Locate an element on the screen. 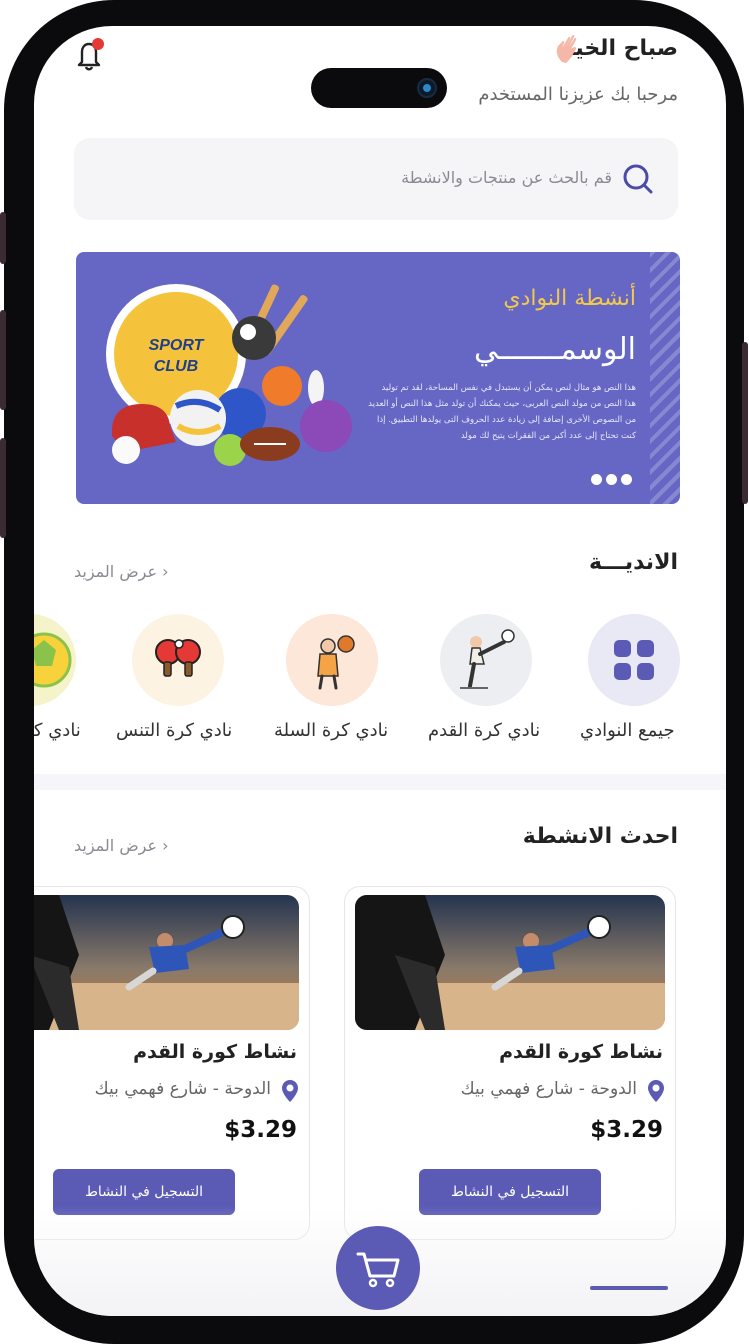 The height and width of the screenshot is (1344, 749). club-label-football: نادي كرة القدم is located at coordinates (484, 730).